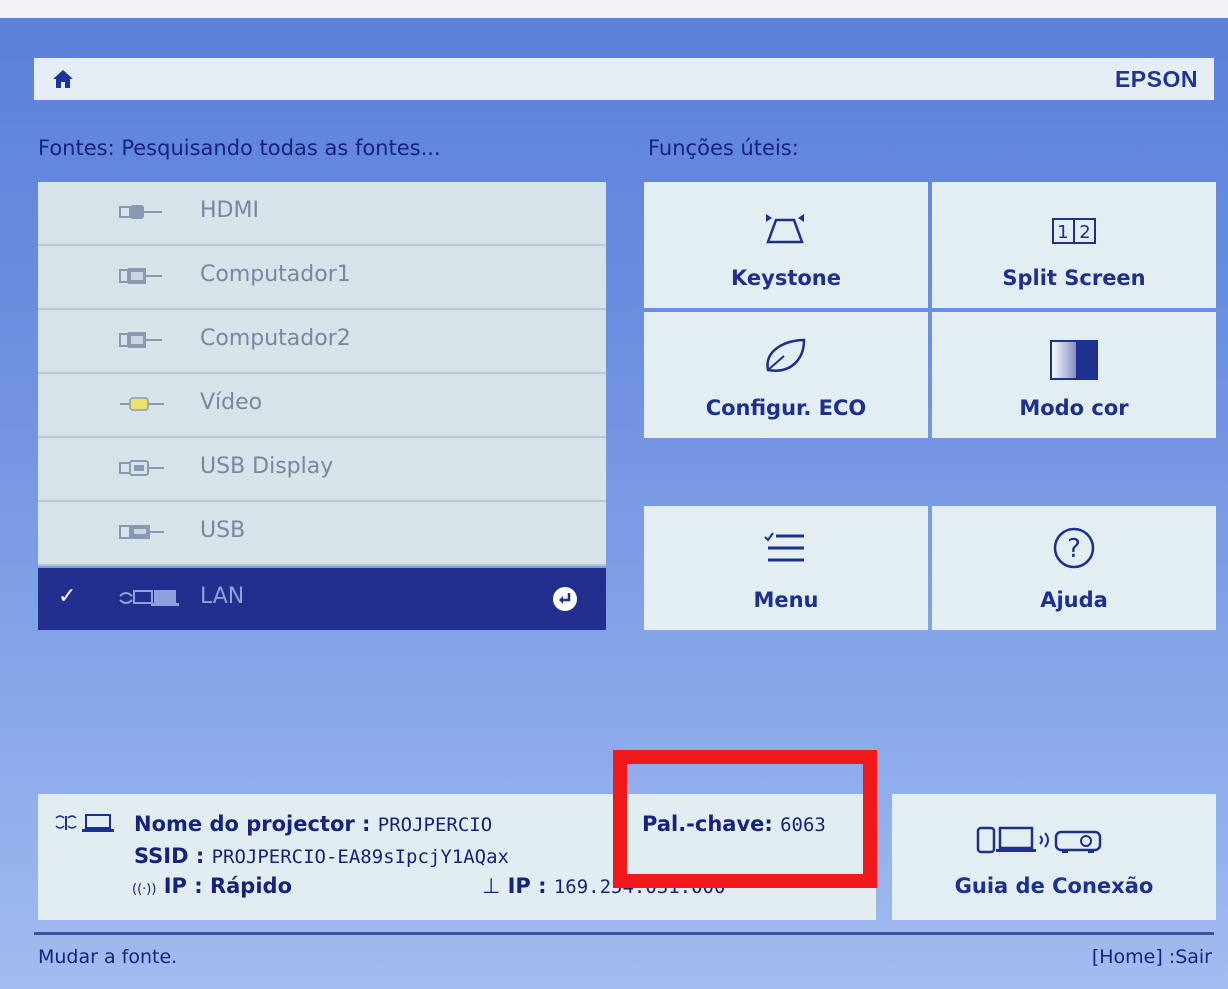  What do you see at coordinates (527, 886) in the screenshot?
I see `ip-wired-label: IP :` at bounding box center [527, 886].